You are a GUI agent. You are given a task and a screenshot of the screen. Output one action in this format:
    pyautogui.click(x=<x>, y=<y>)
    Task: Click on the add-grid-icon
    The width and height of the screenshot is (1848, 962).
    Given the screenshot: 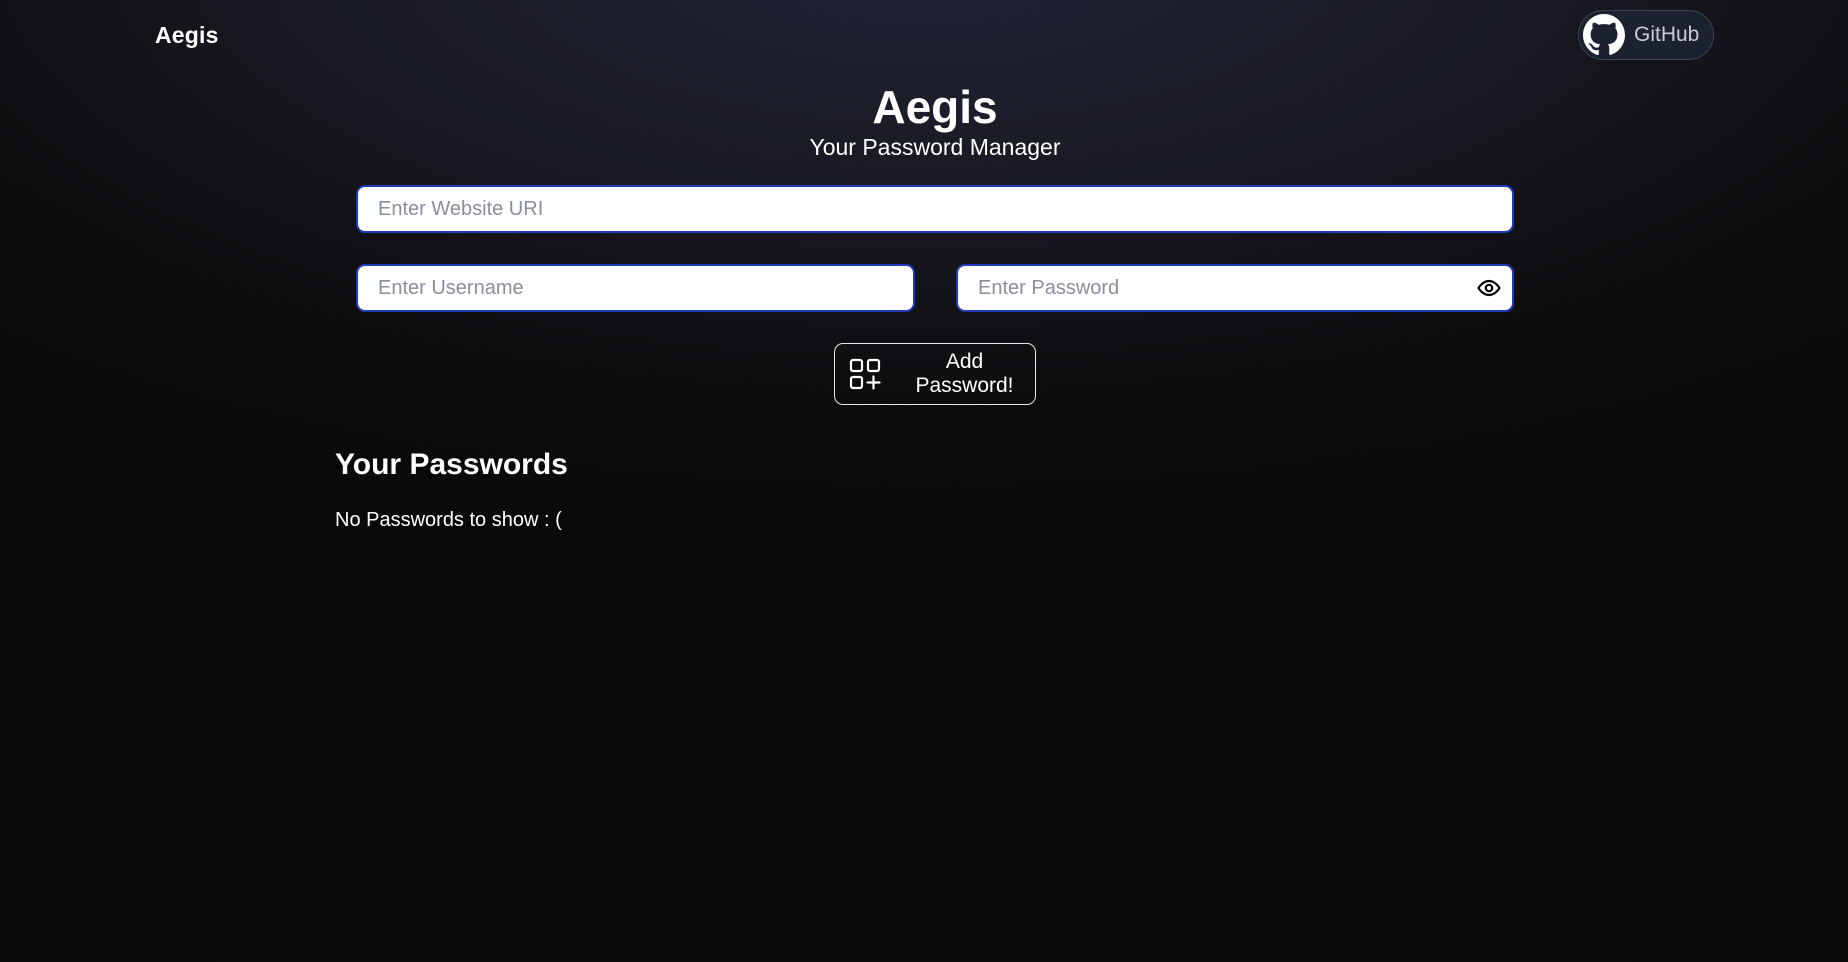 What is the action you would take?
    pyautogui.click(x=865, y=374)
    